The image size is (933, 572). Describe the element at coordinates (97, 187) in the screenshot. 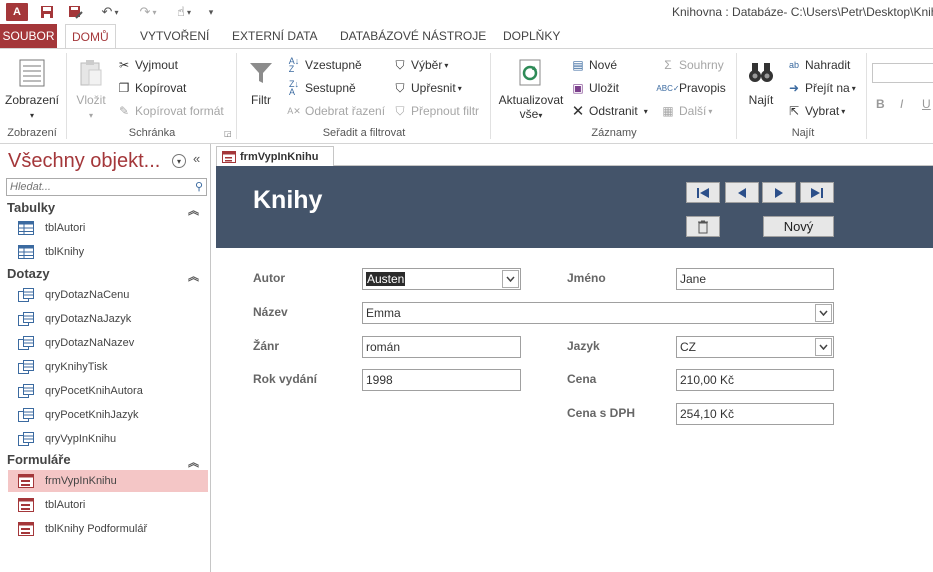

I see `nav-search-input` at that location.